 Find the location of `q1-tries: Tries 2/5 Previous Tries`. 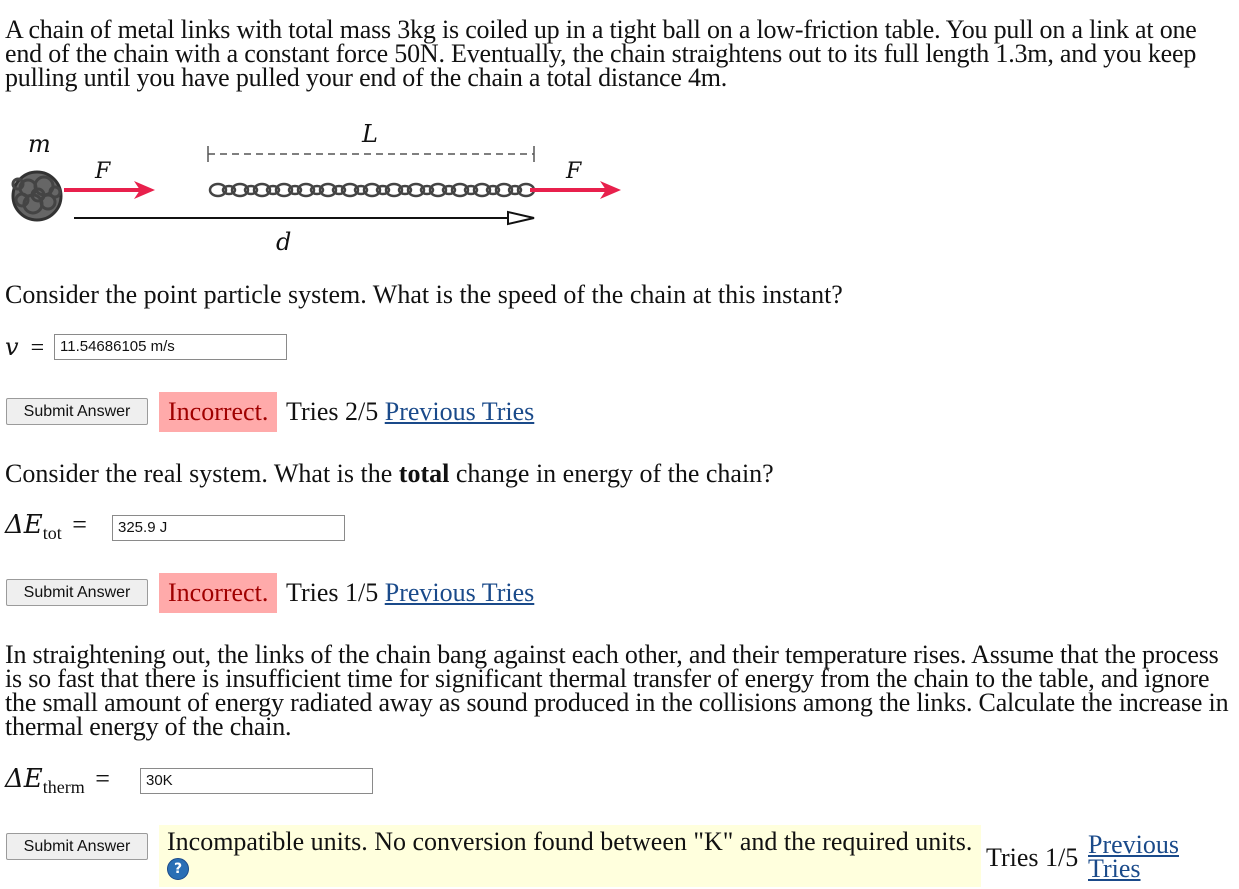

q1-tries: Tries 2/5 Previous Tries is located at coordinates (410, 412).